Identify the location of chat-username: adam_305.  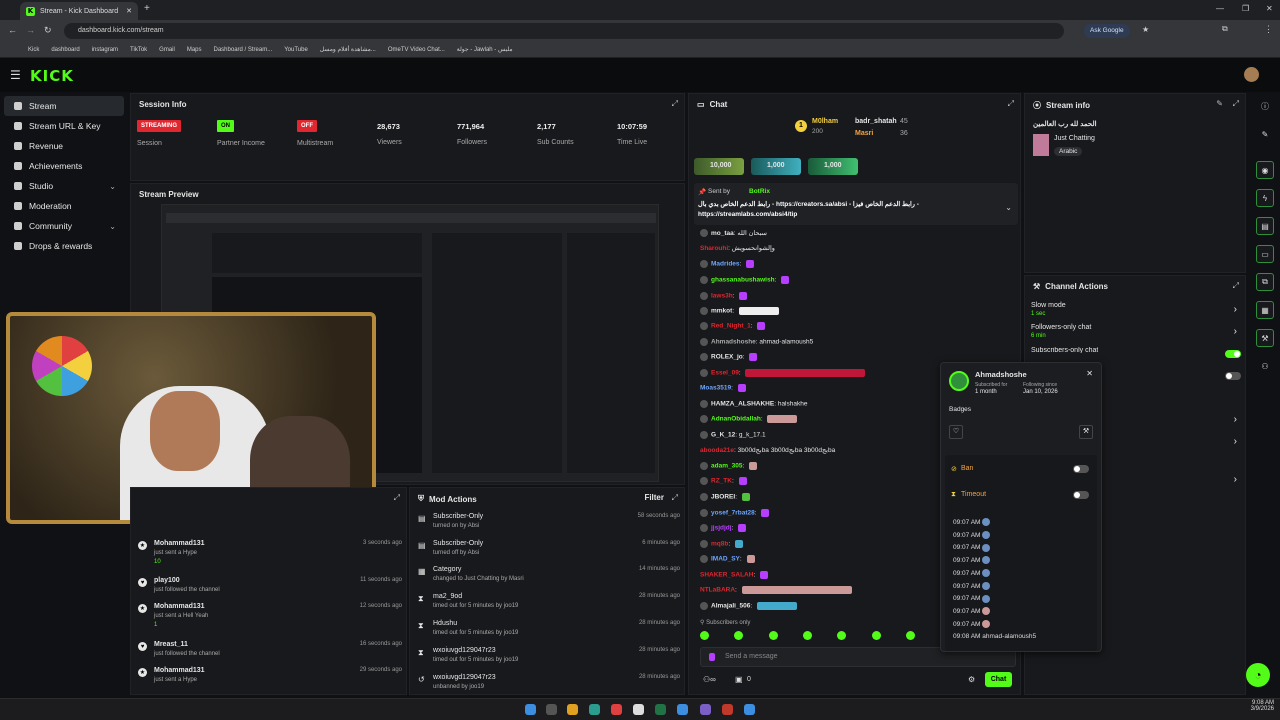
(726, 466).